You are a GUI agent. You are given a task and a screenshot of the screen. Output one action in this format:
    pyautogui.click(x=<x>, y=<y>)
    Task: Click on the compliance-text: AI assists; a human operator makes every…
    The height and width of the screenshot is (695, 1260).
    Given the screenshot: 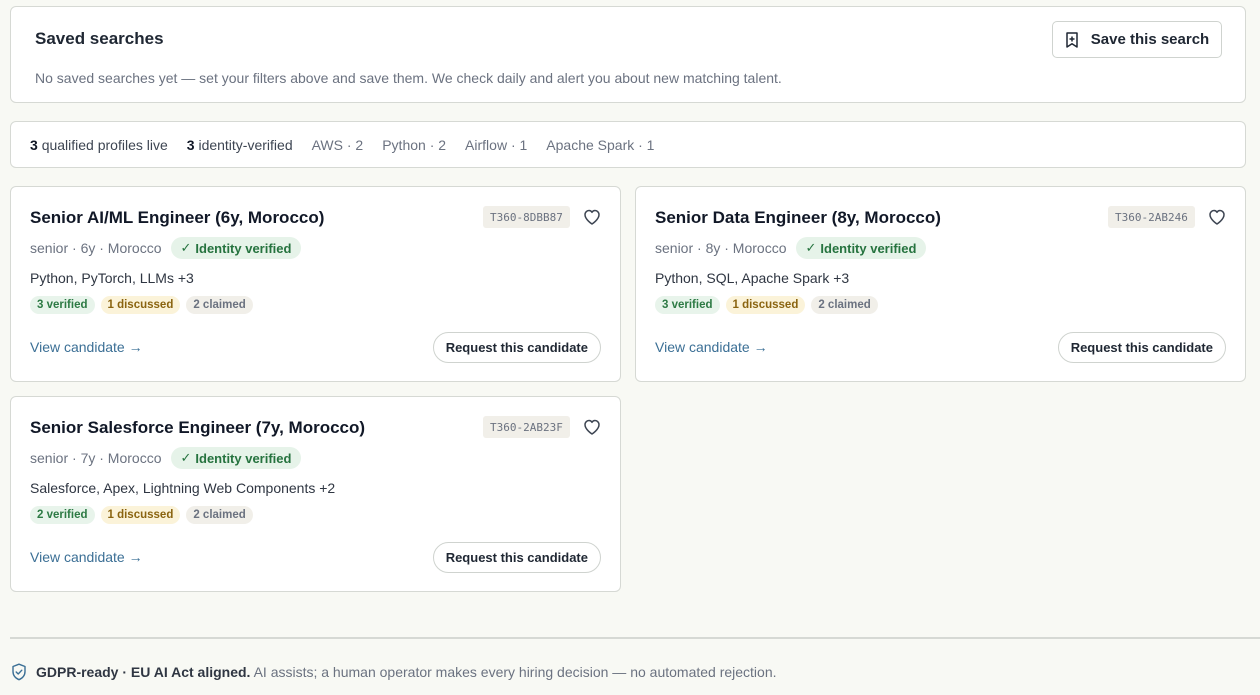 What is the action you would take?
    pyautogui.click(x=515, y=672)
    